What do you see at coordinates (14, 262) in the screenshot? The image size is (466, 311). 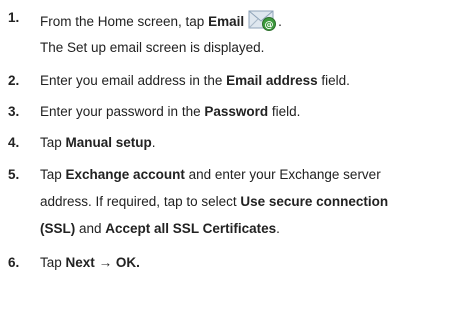 I see `step-number: 6.` at bounding box center [14, 262].